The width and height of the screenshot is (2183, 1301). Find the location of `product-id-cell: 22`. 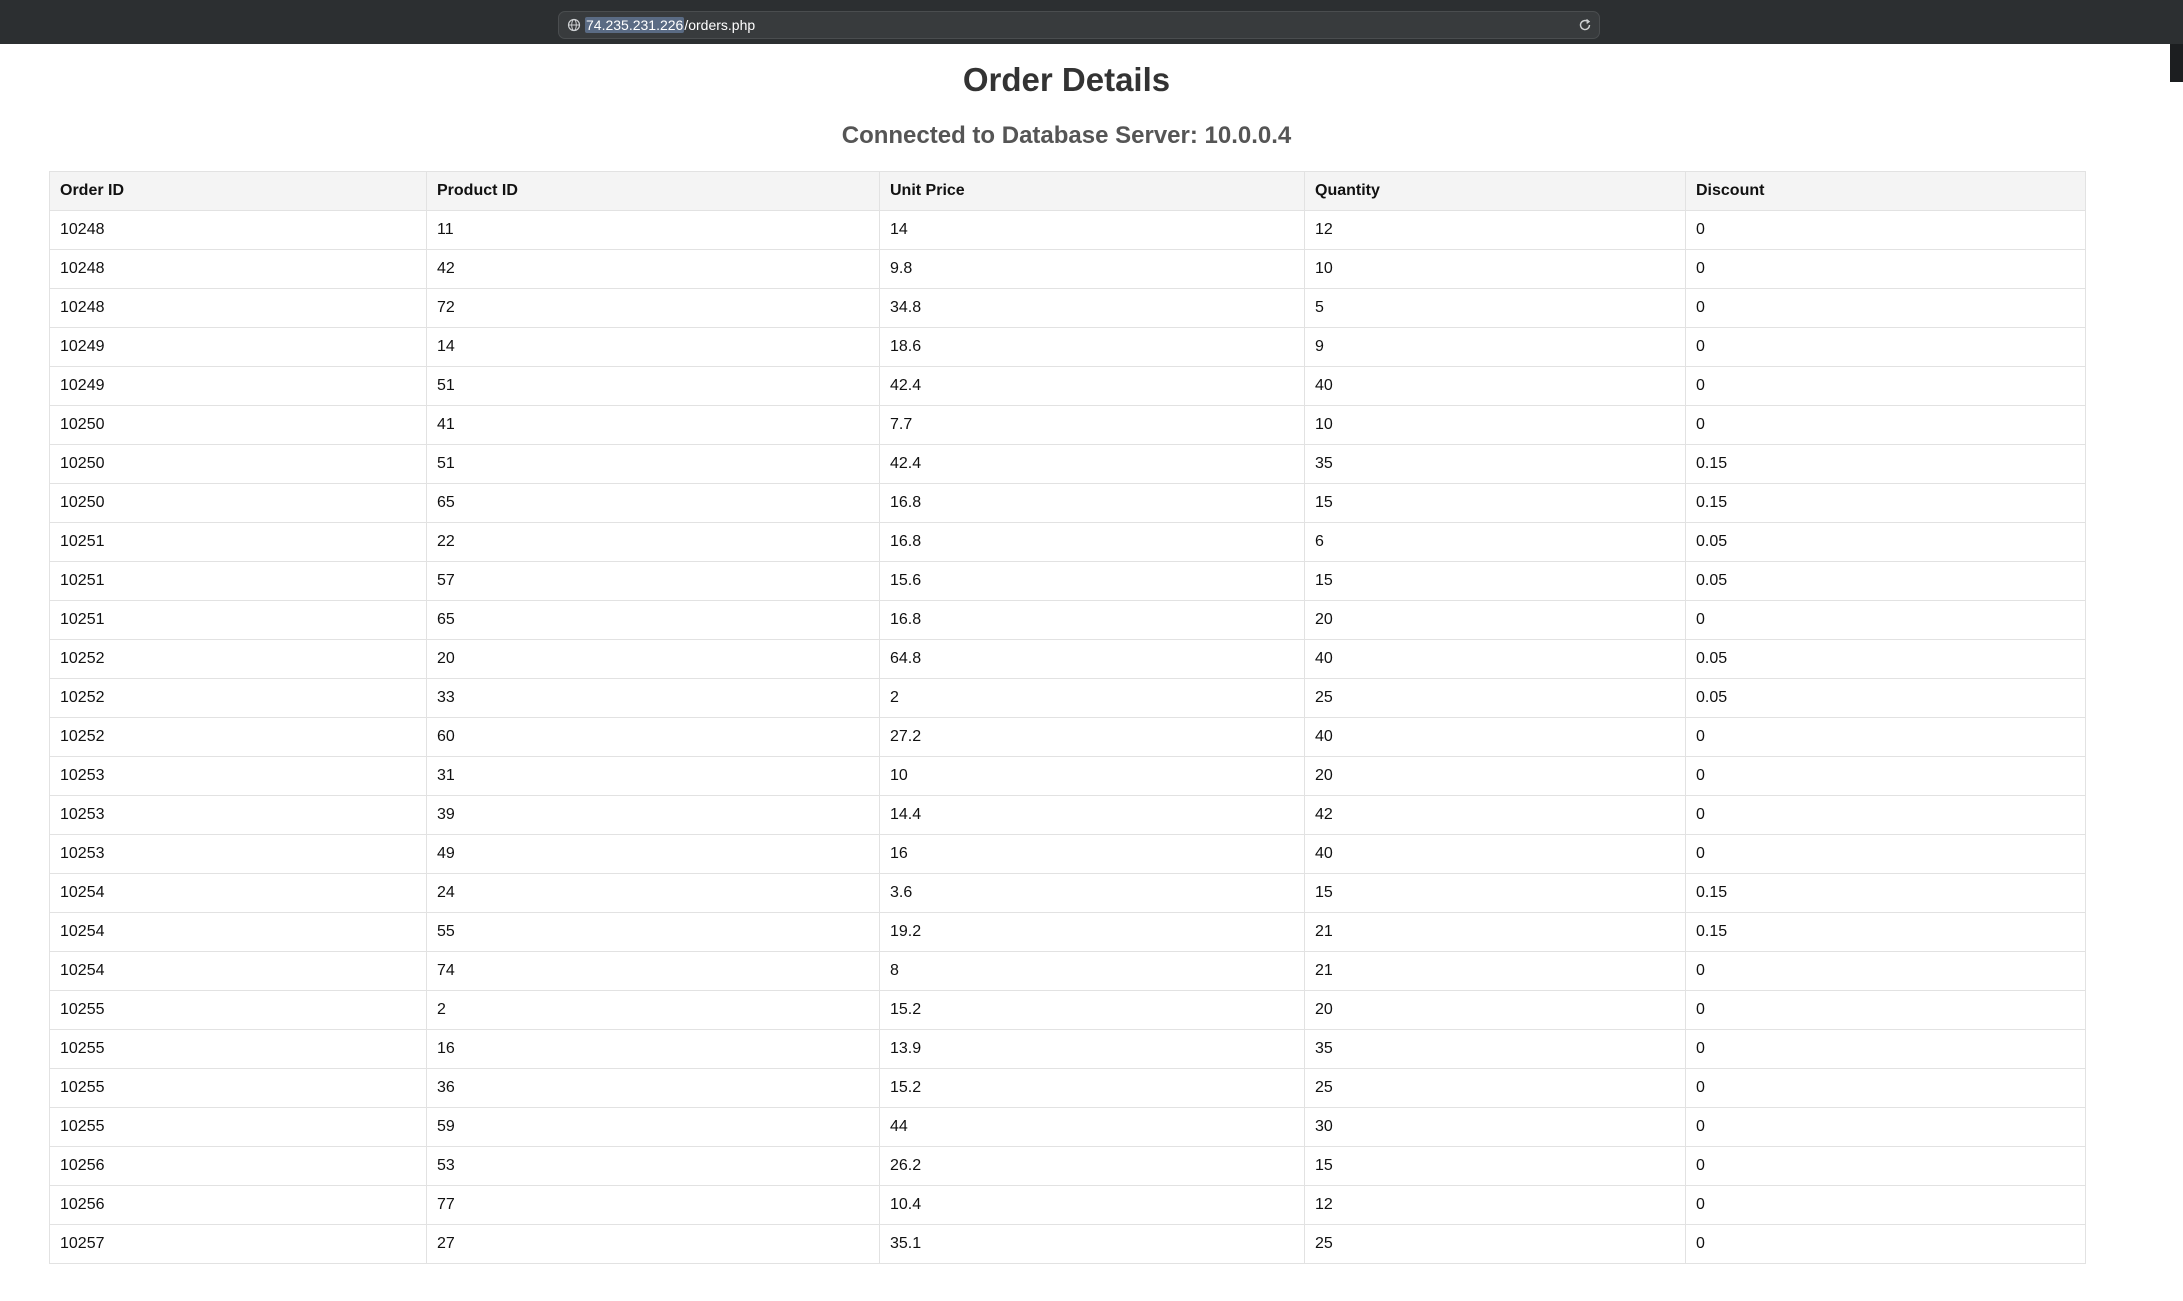

product-id-cell: 22 is located at coordinates (653, 542).